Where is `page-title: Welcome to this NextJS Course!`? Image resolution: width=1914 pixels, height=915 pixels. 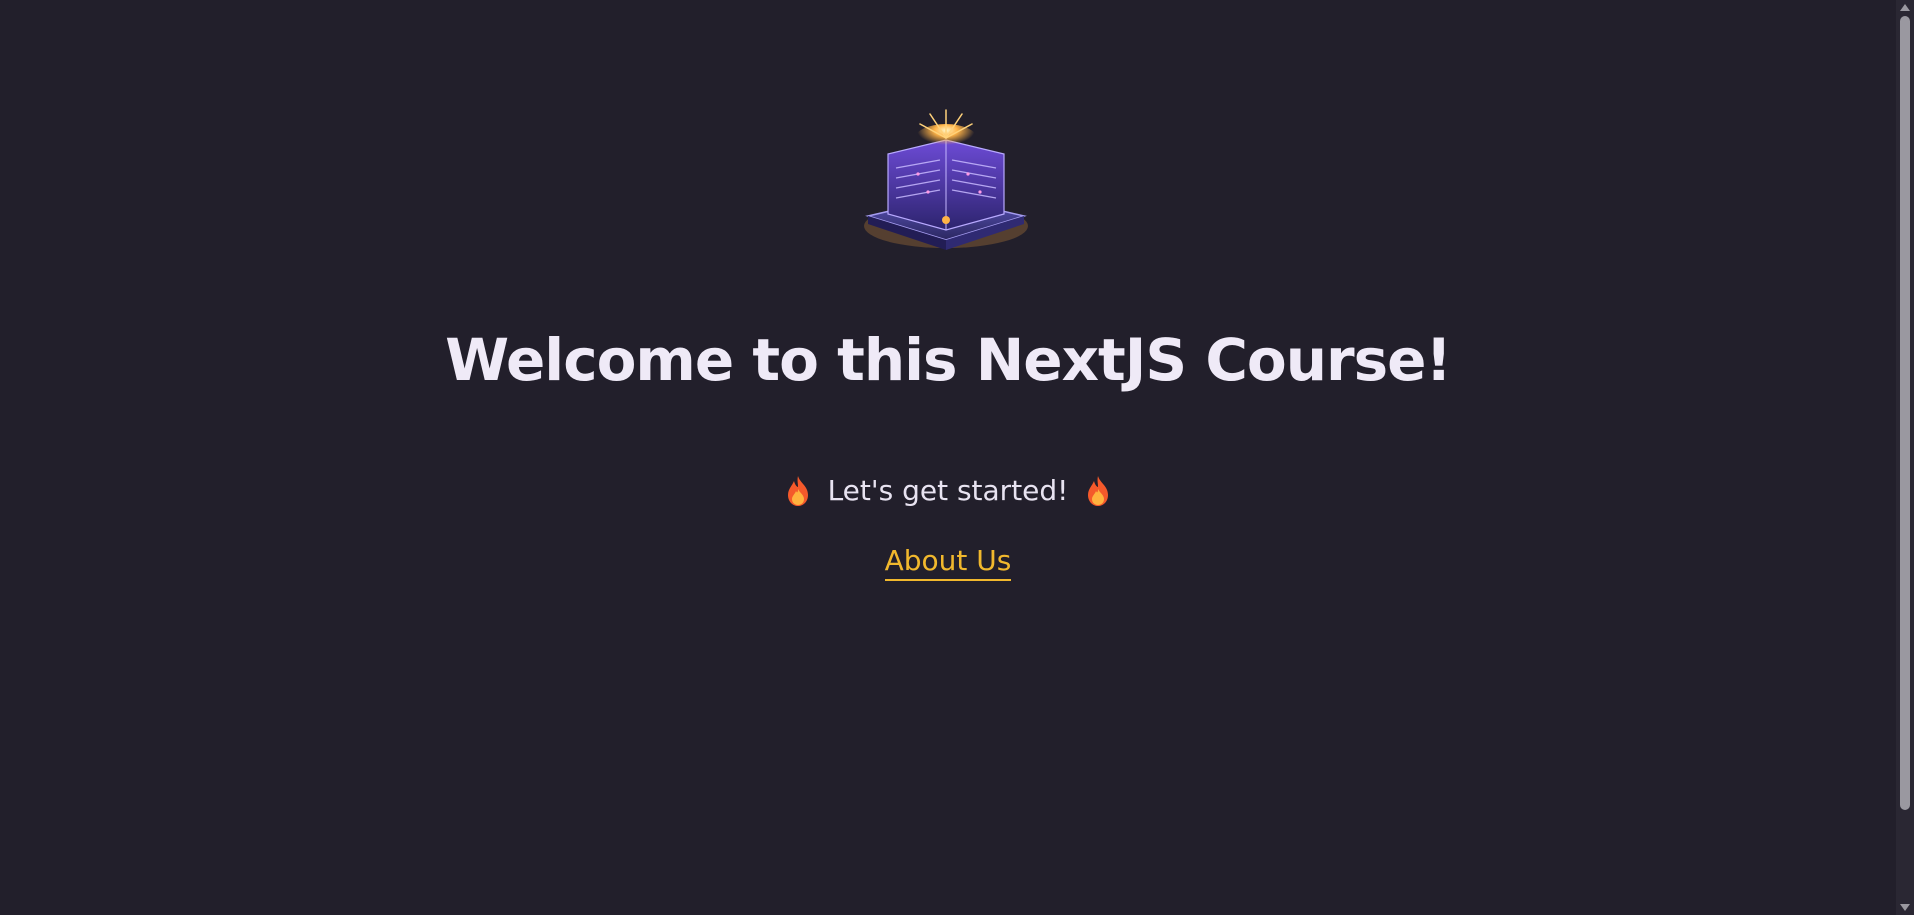
page-title: Welcome to this NextJS Course! is located at coordinates (948, 360).